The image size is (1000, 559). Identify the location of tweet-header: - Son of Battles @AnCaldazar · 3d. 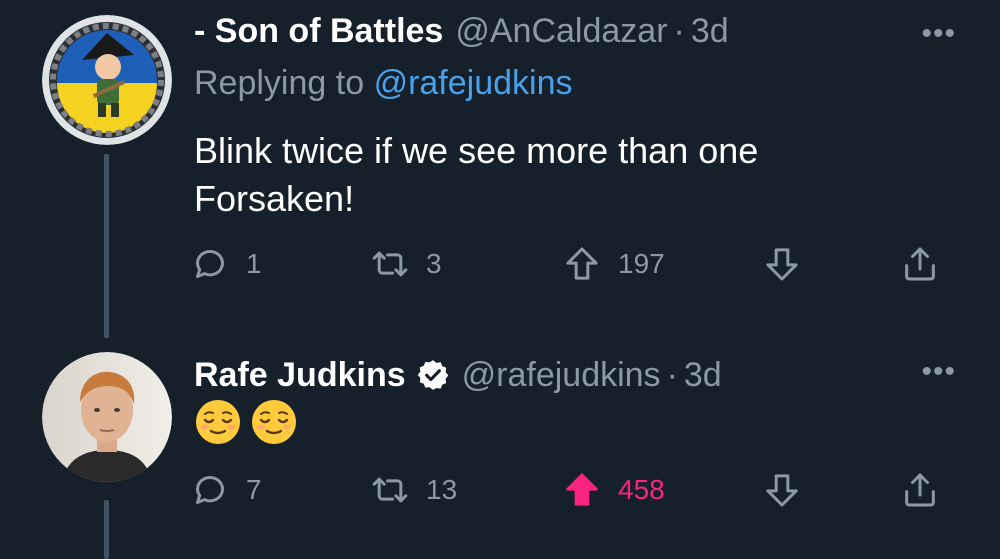
(461, 31).